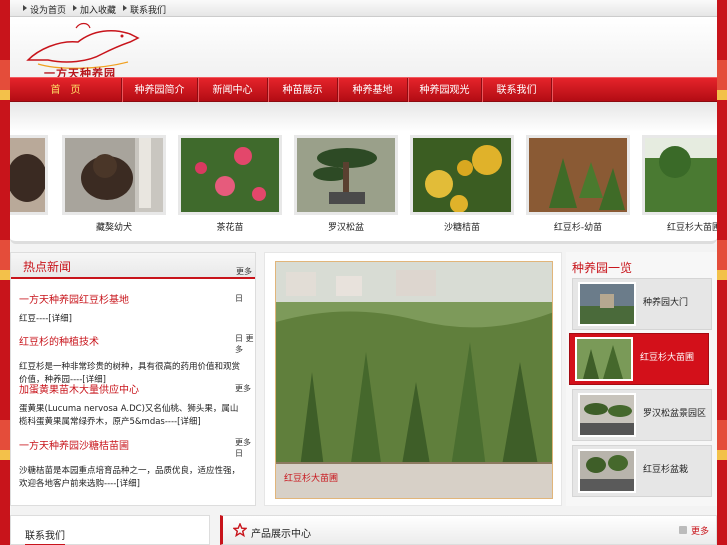  I want to click on product-center-panel: 产品展示中心 更多, so click(468, 530).